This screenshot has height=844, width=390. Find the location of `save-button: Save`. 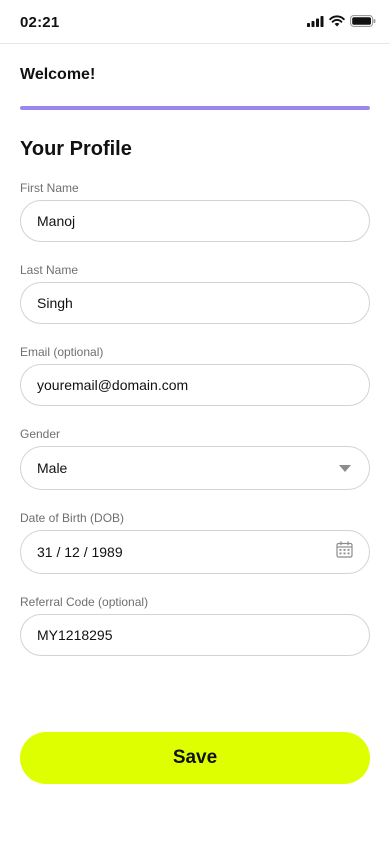

save-button: Save is located at coordinates (195, 758).